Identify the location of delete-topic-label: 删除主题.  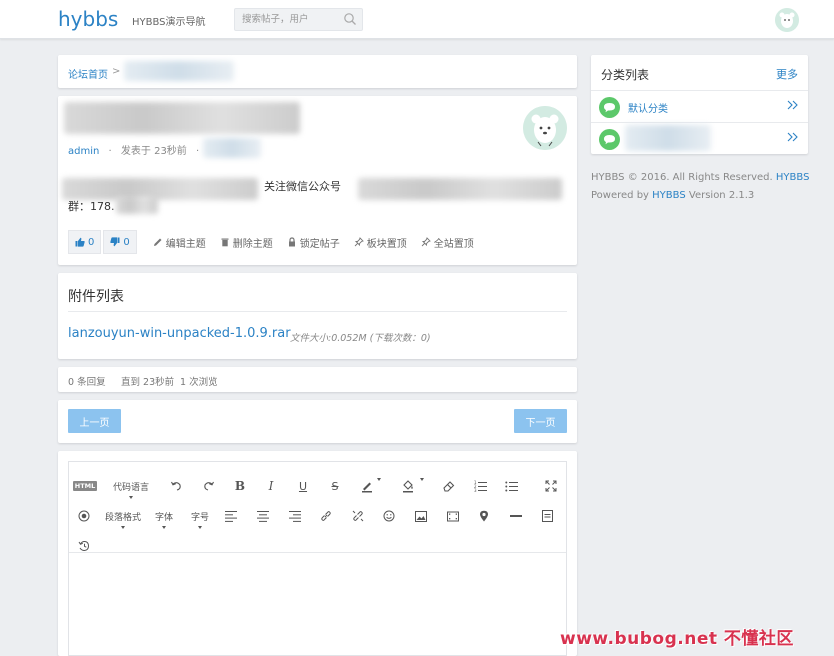
(252, 244).